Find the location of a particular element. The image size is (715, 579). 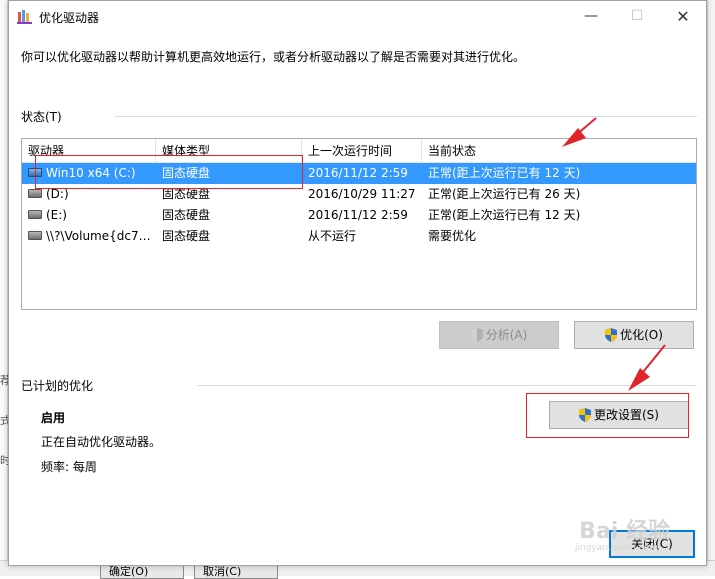

drive-name: (D:) is located at coordinates (57, 194).